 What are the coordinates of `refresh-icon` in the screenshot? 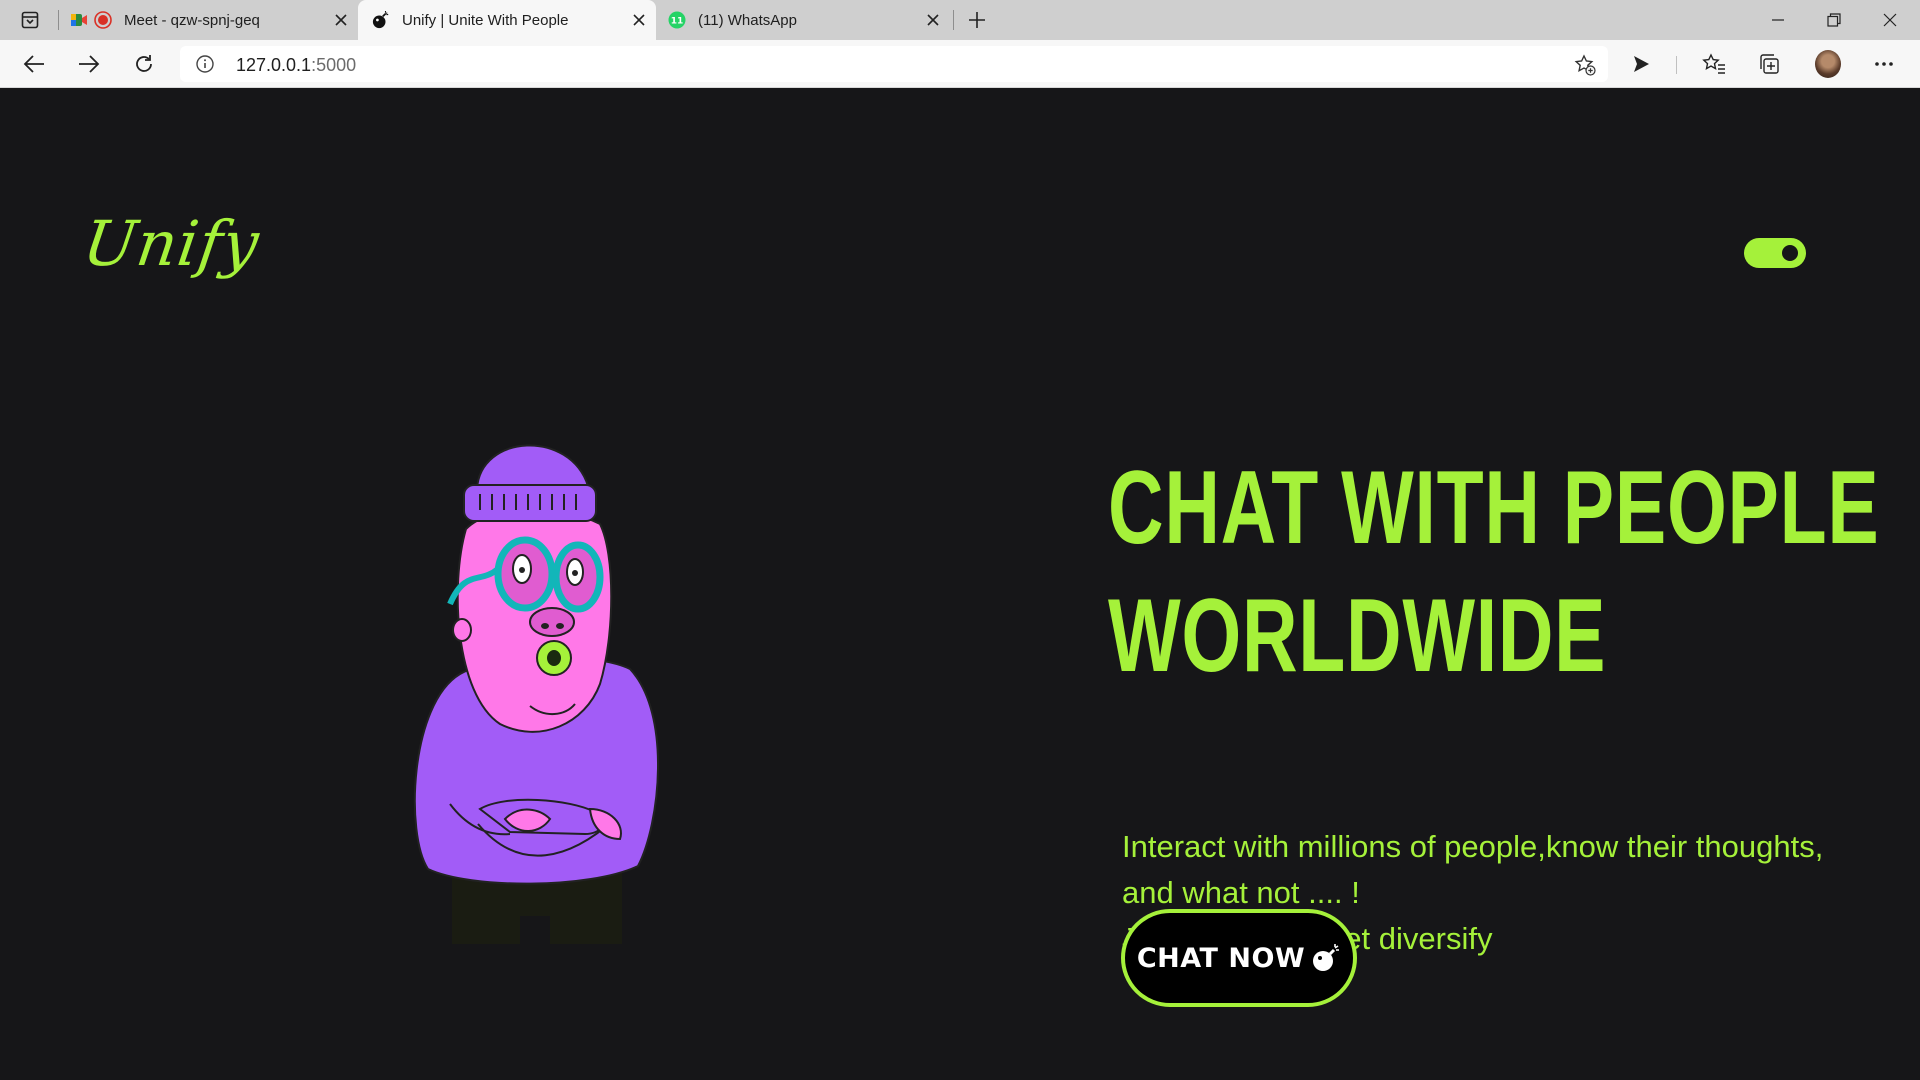 It's located at (144, 63).